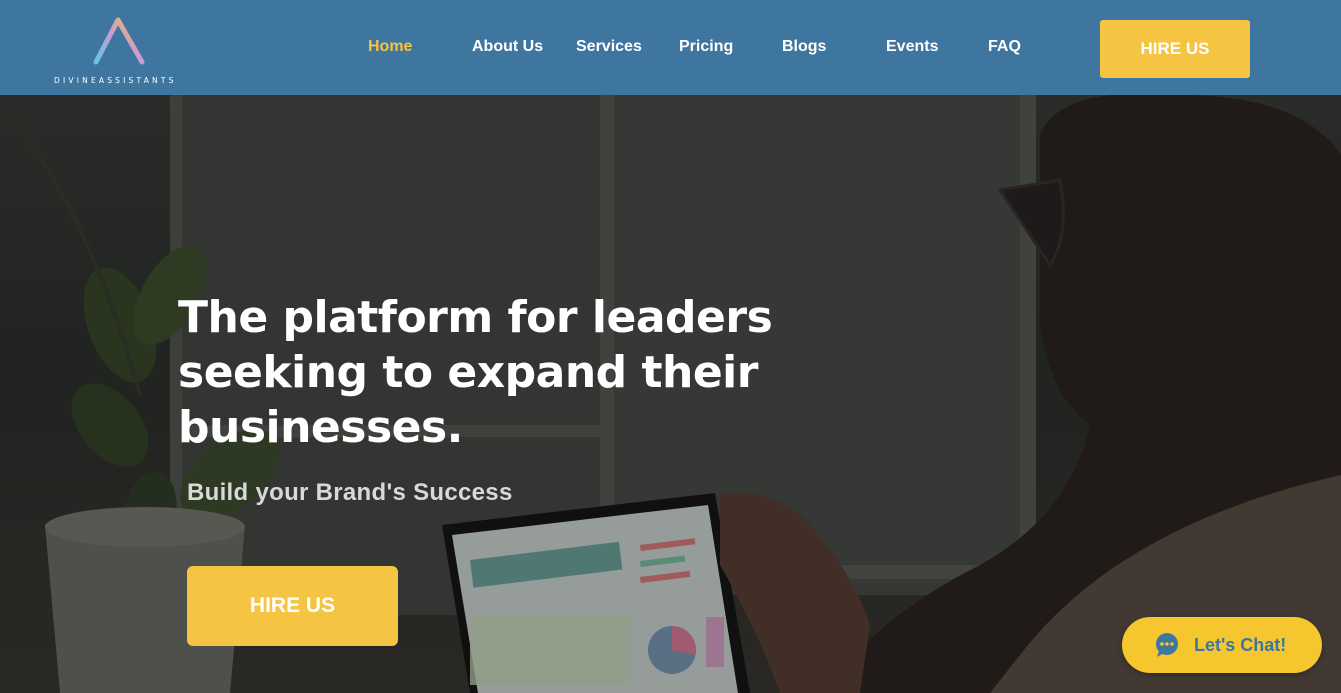 This screenshot has width=1341, height=693. What do you see at coordinates (706, 47) in the screenshot?
I see `nav-pricing: Pricing` at bounding box center [706, 47].